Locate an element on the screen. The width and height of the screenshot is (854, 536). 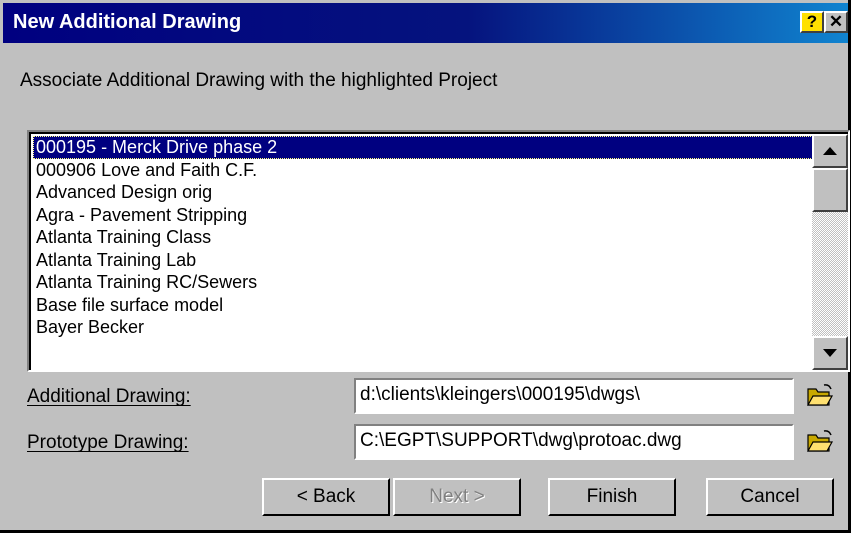
browse-prototype-button is located at coordinates (820, 442).